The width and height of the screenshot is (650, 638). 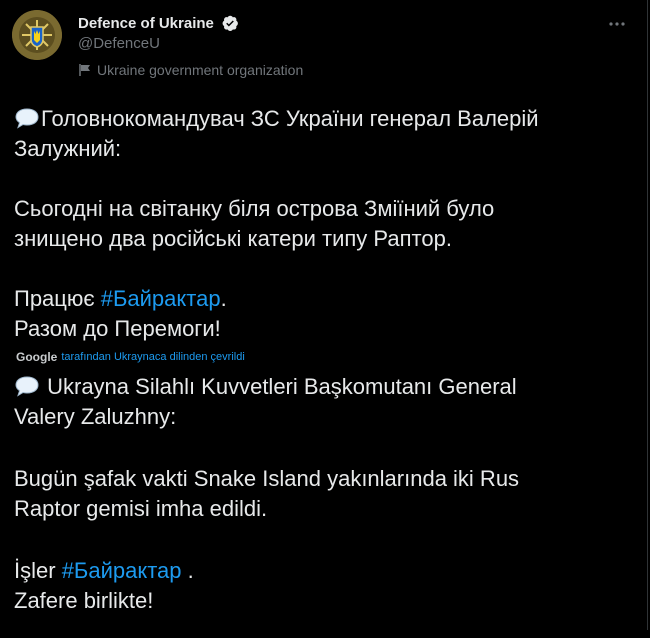 I want to click on display-name: Defence of Ukraine, so click(x=146, y=23).